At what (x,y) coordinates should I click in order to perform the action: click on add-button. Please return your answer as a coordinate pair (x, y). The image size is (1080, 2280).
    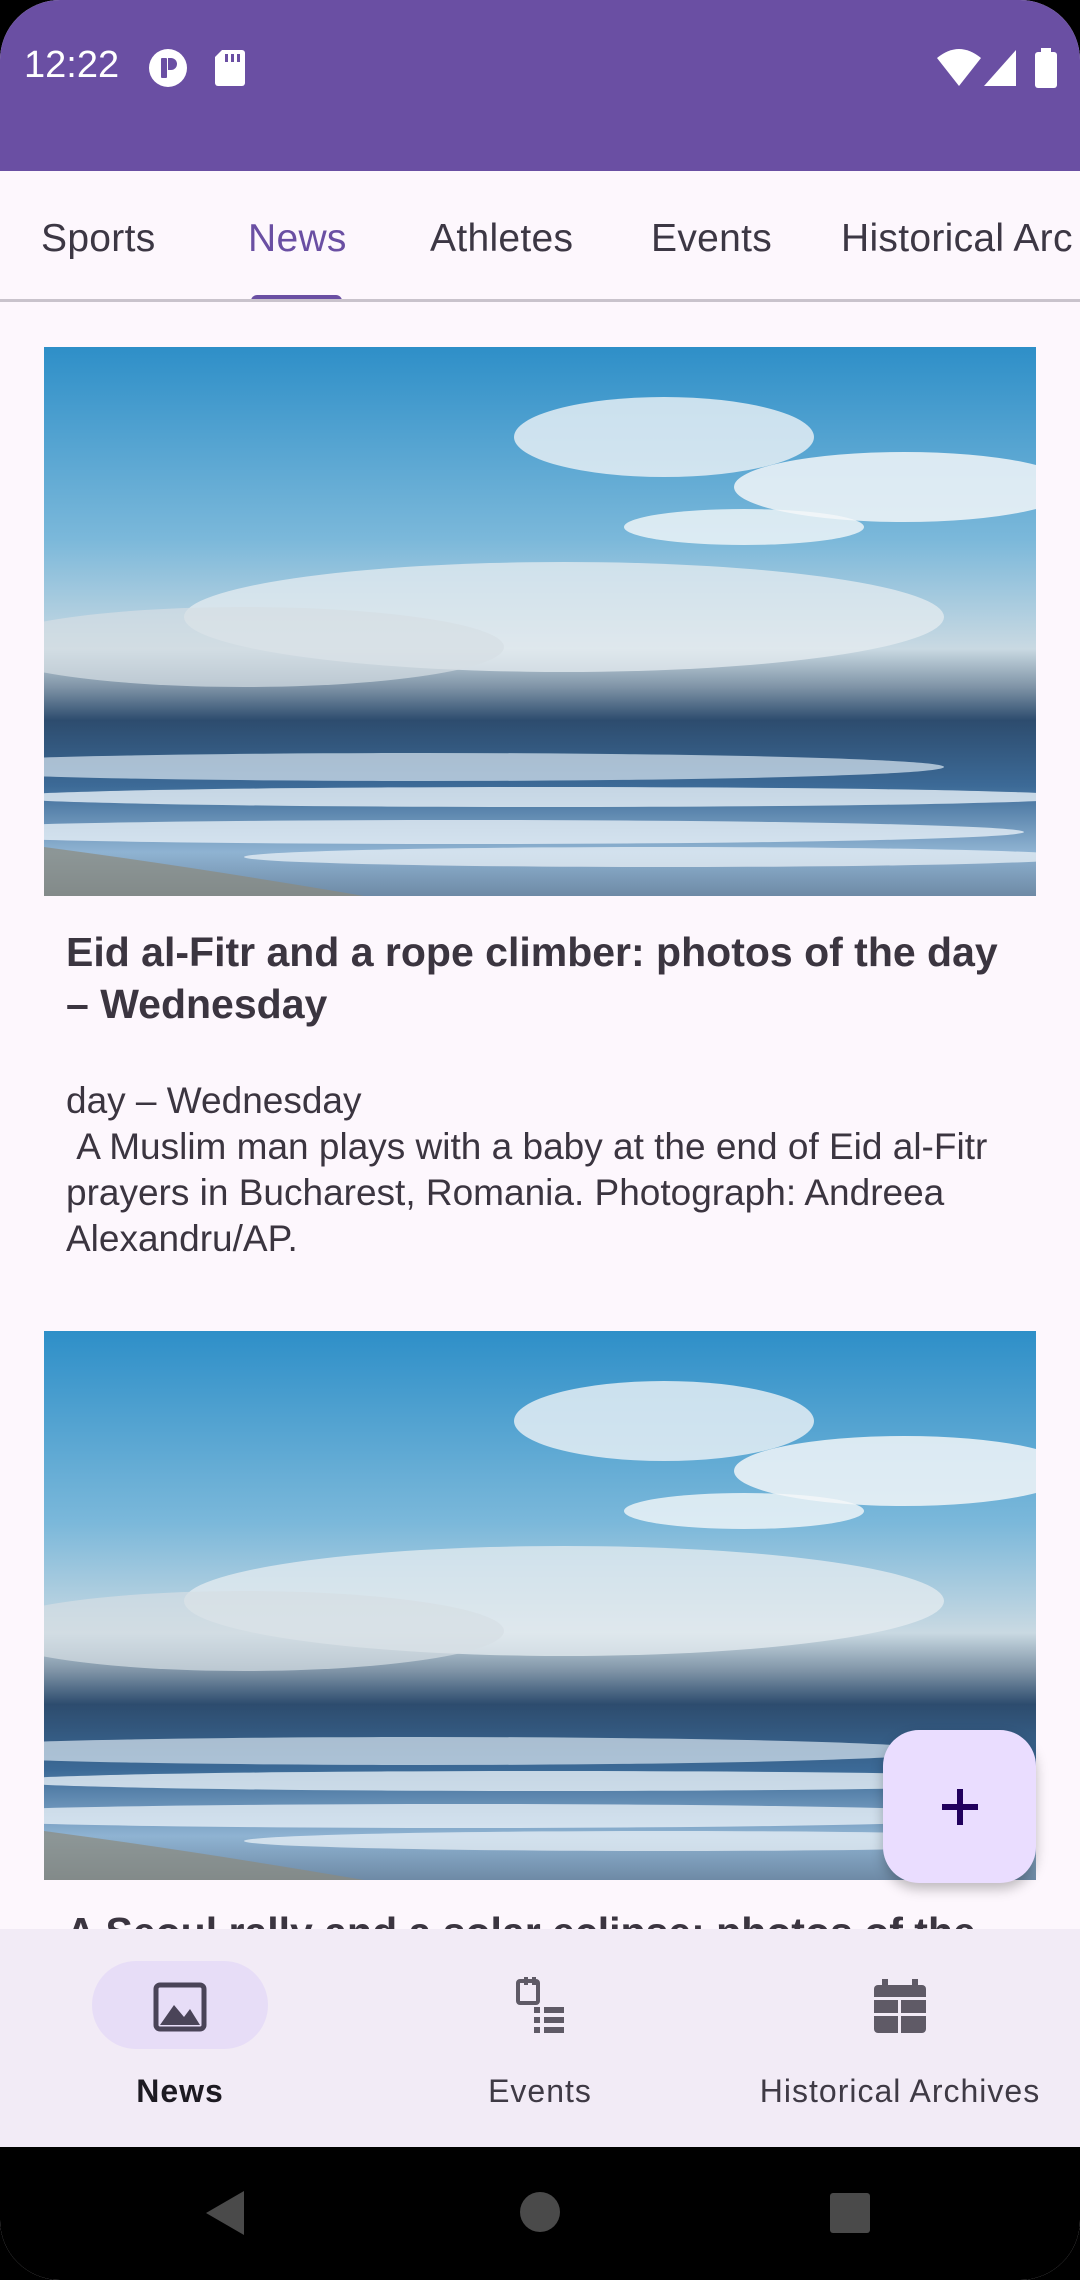
    Looking at the image, I should click on (959, 1806).